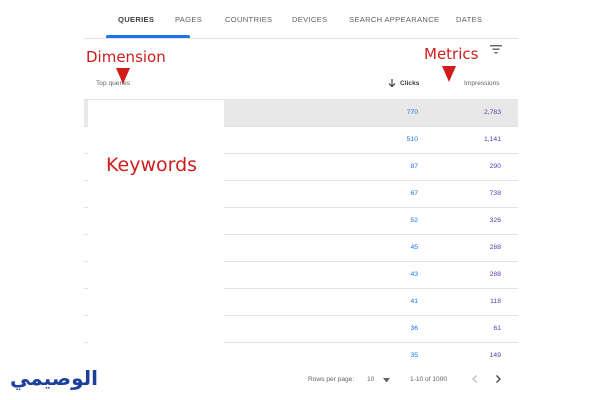  I want to click on header-impressions: Impressions, so click(482, 83).